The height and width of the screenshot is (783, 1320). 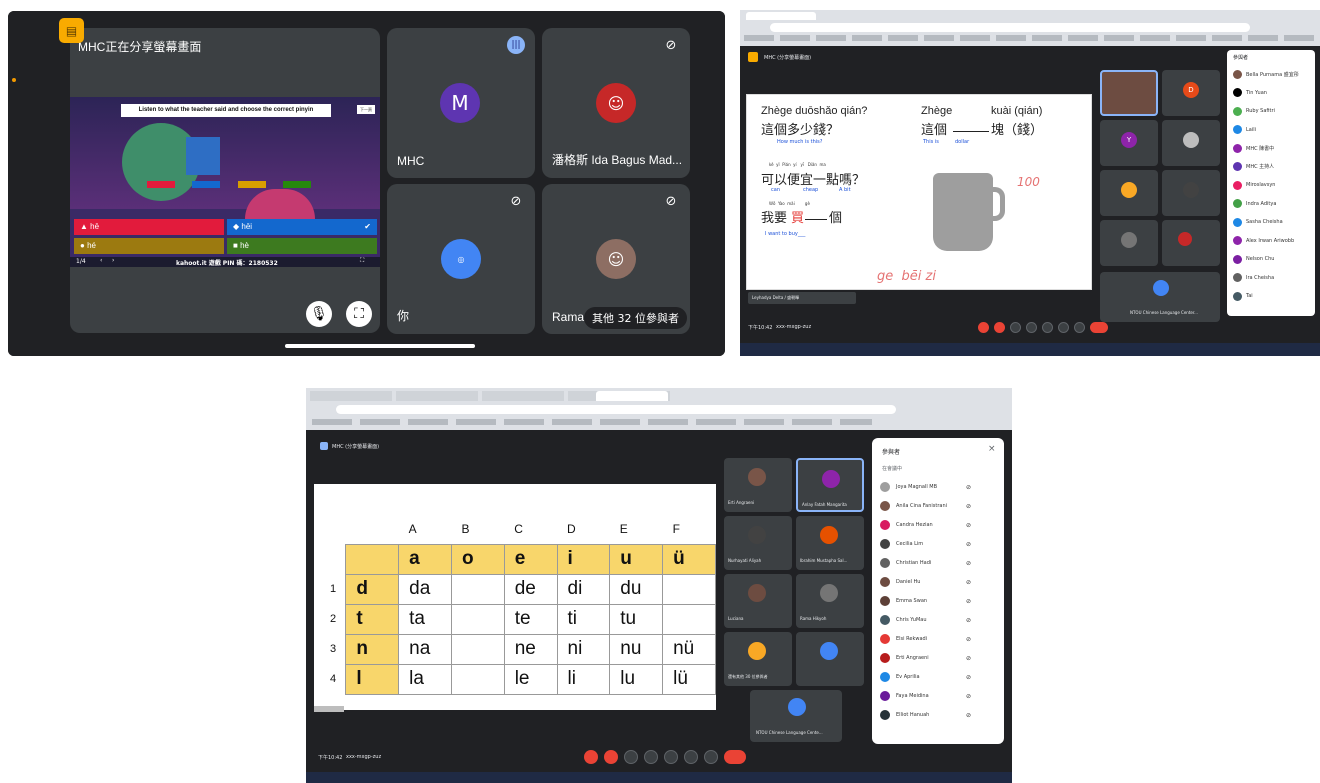 I want to click on mute-button: 🎙, so click(x=319, y=314).